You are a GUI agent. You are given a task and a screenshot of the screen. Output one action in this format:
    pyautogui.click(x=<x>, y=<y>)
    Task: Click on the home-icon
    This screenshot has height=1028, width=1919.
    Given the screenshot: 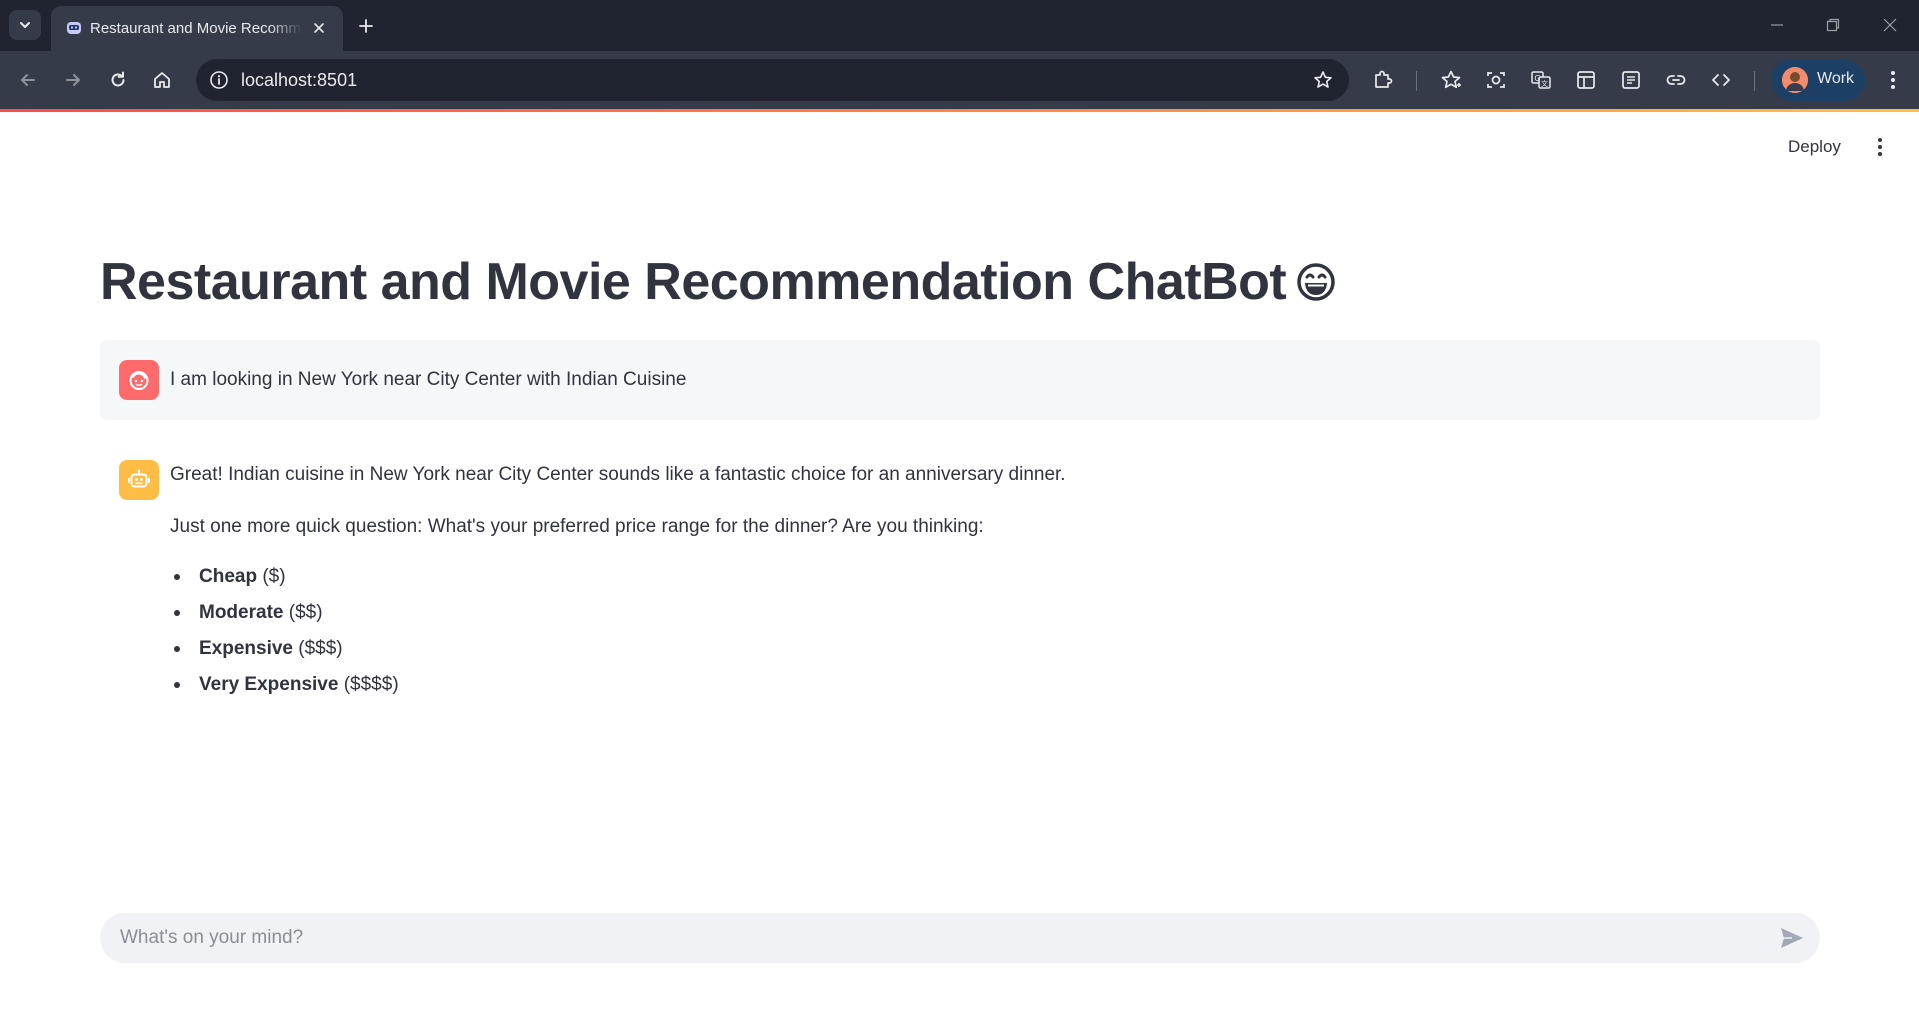 What is the action you would take?
    pyautogui.click(x=162, y=80)
    